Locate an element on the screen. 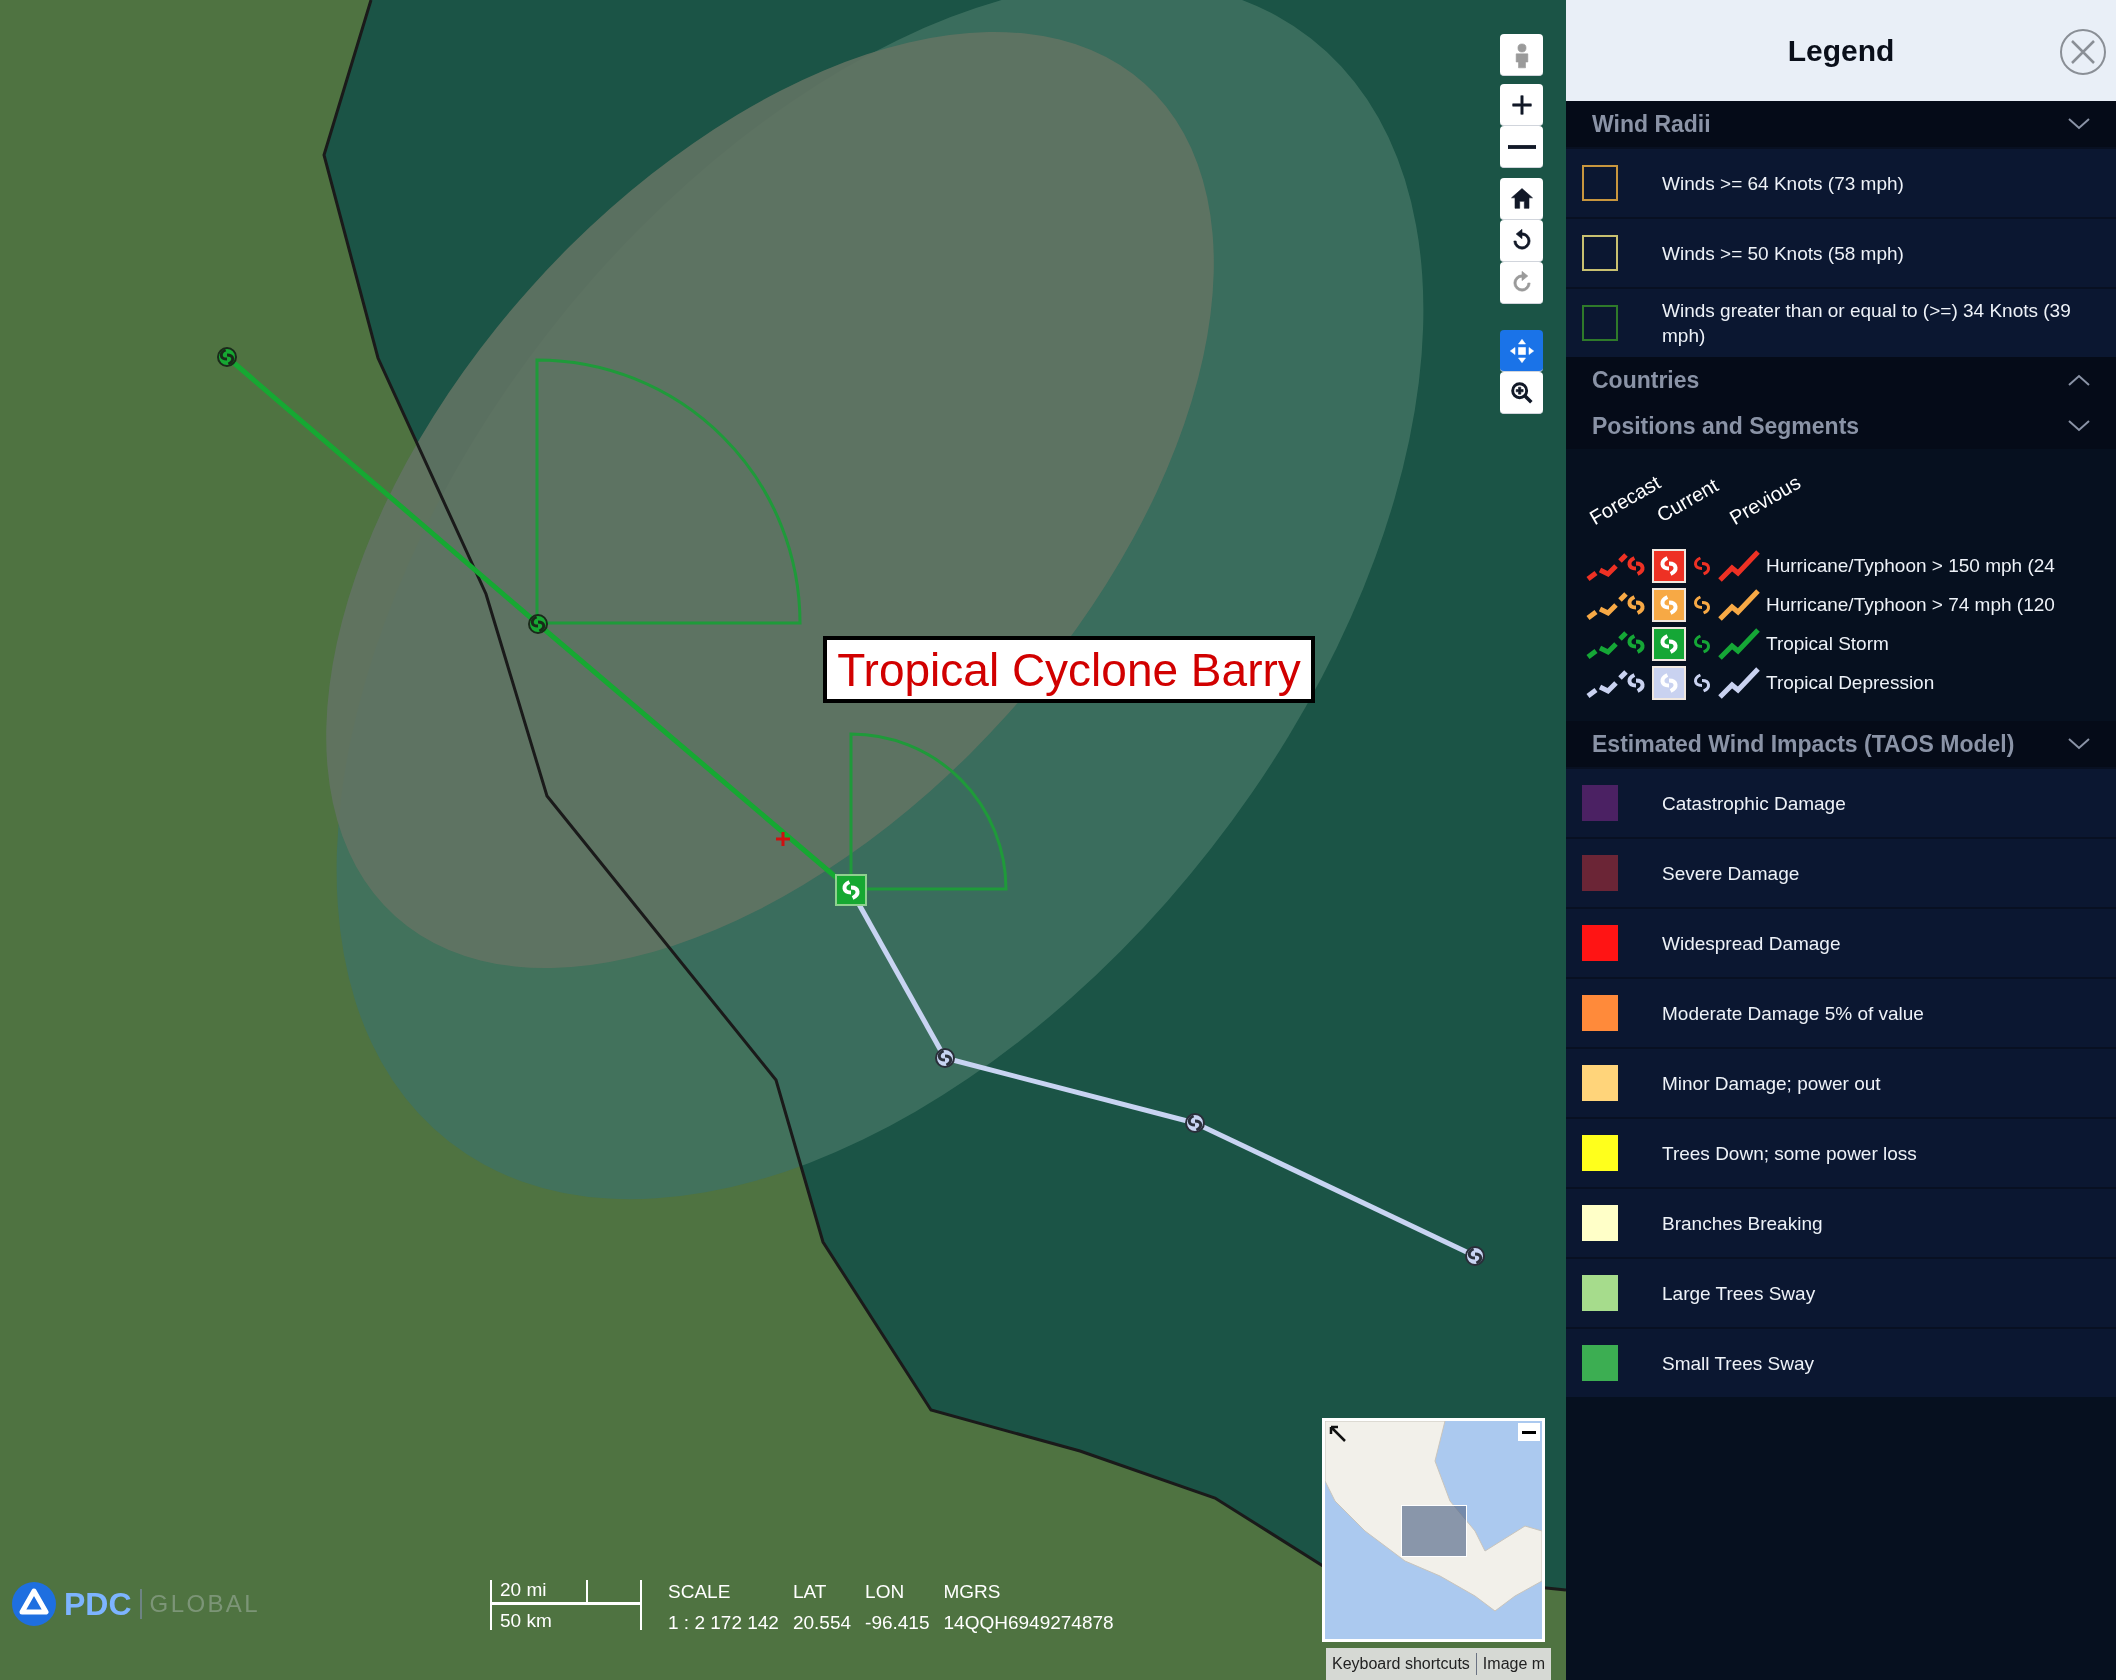 The width and height of the screenshot is (2116, 1680). collapse-button is located at coordinates (1529, 1432).